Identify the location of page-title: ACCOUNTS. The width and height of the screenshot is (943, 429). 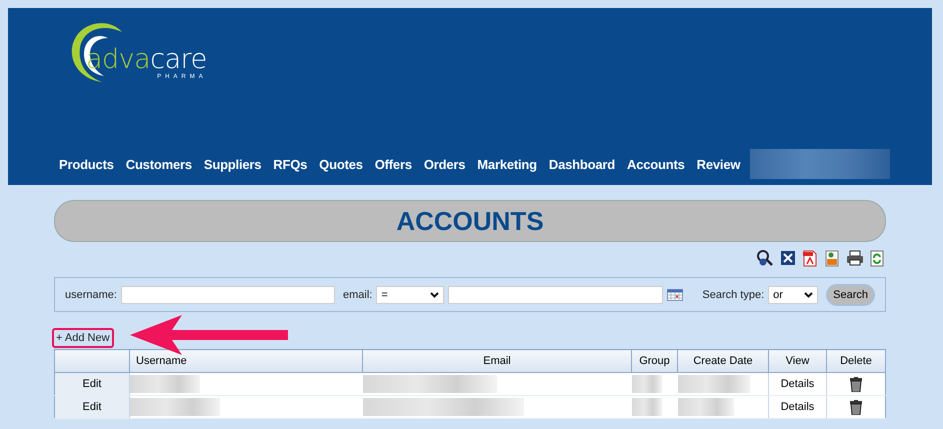
(470, 221).